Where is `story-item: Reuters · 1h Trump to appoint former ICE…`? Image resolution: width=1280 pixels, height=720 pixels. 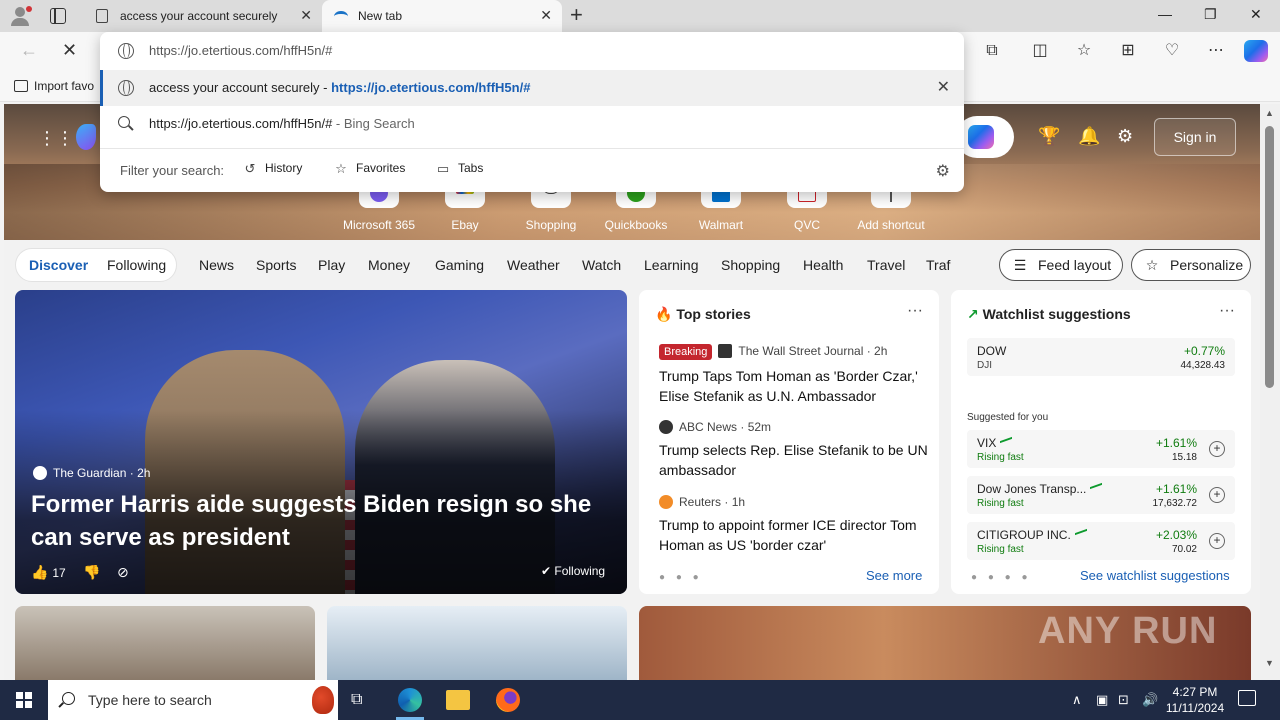 story-item: Reuters · 1h Trump to appoint former ICE… is located at coordinates (794, 525).